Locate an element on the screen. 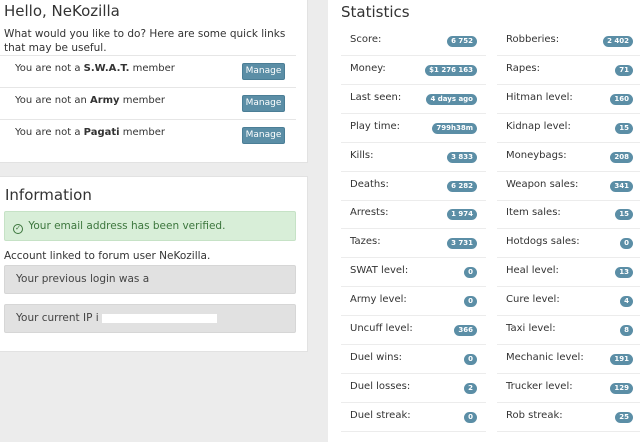  stat-row: Mechanic level: 191 is located at coordinates (568, 359).